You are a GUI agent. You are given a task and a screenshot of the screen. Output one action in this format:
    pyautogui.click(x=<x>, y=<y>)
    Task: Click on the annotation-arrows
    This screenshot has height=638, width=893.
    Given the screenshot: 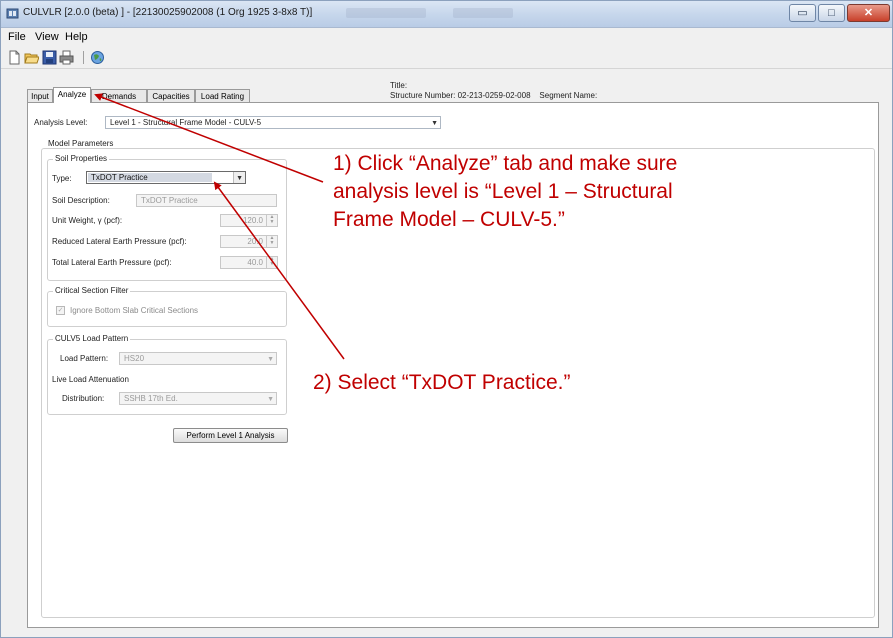 What is the action you would take?
    pyautogui.click(x=219, y=226)
    